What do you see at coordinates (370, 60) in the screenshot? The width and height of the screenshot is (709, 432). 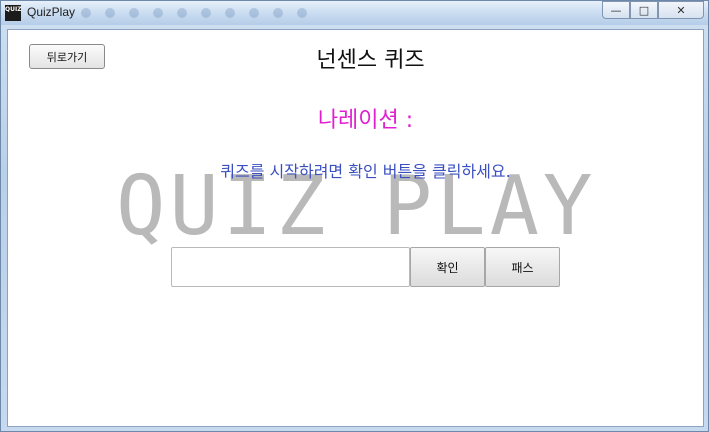 I see `page-title: 넌센스 퀴즈` at bounding box center [370, 60].